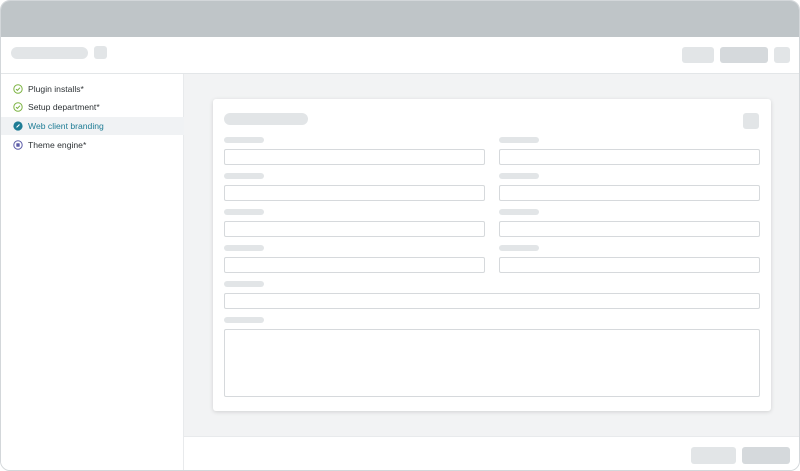 The image size is (800, 471). Describe the element at coordinates (18, 145) in the screenshot. I see `pending-circle-icon` at that location.